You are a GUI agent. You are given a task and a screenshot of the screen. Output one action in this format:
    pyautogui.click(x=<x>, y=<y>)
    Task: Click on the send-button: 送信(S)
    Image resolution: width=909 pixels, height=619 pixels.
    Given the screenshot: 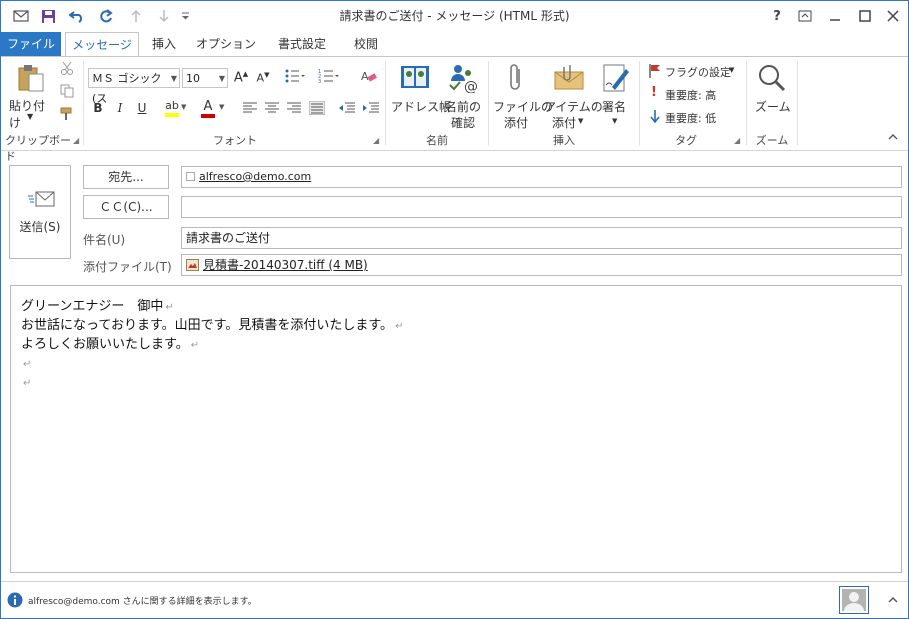 What is the action you would take?
    pyautogui.click(x=40, y=212)
    